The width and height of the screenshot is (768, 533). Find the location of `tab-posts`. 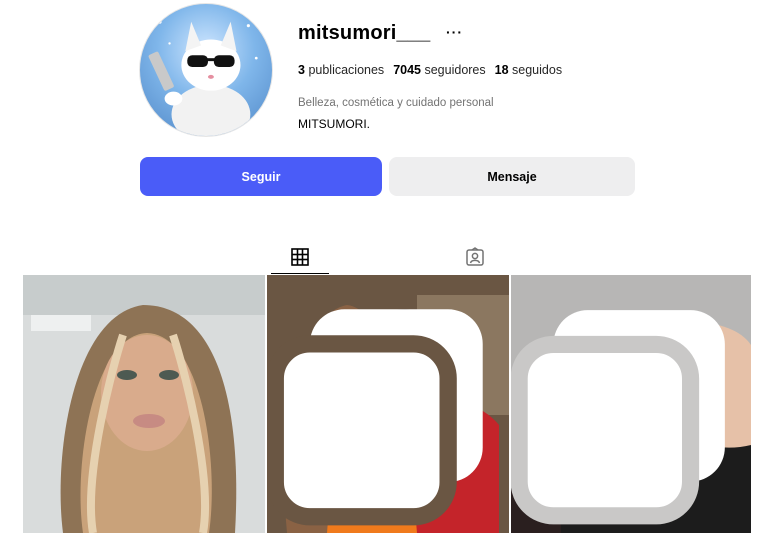

tab-posts is located at coordinates (300, 257).